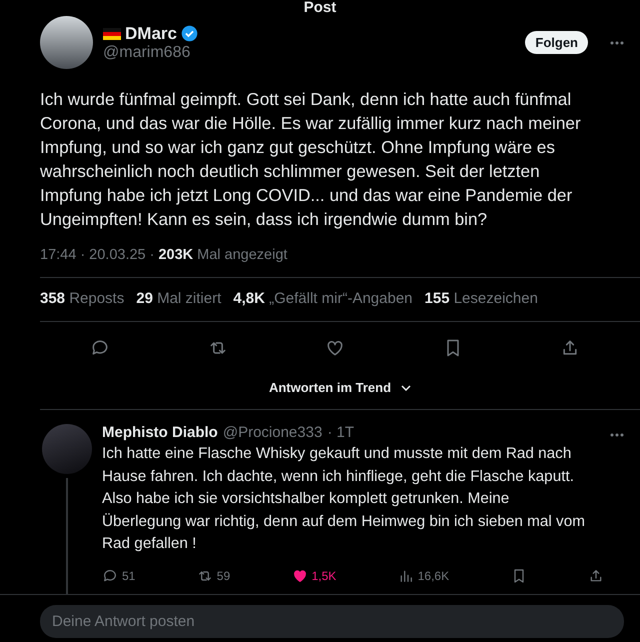 Image resolution: width=640 pixels, height=642 pixels. I want to click on share-button, so click(596, 576).